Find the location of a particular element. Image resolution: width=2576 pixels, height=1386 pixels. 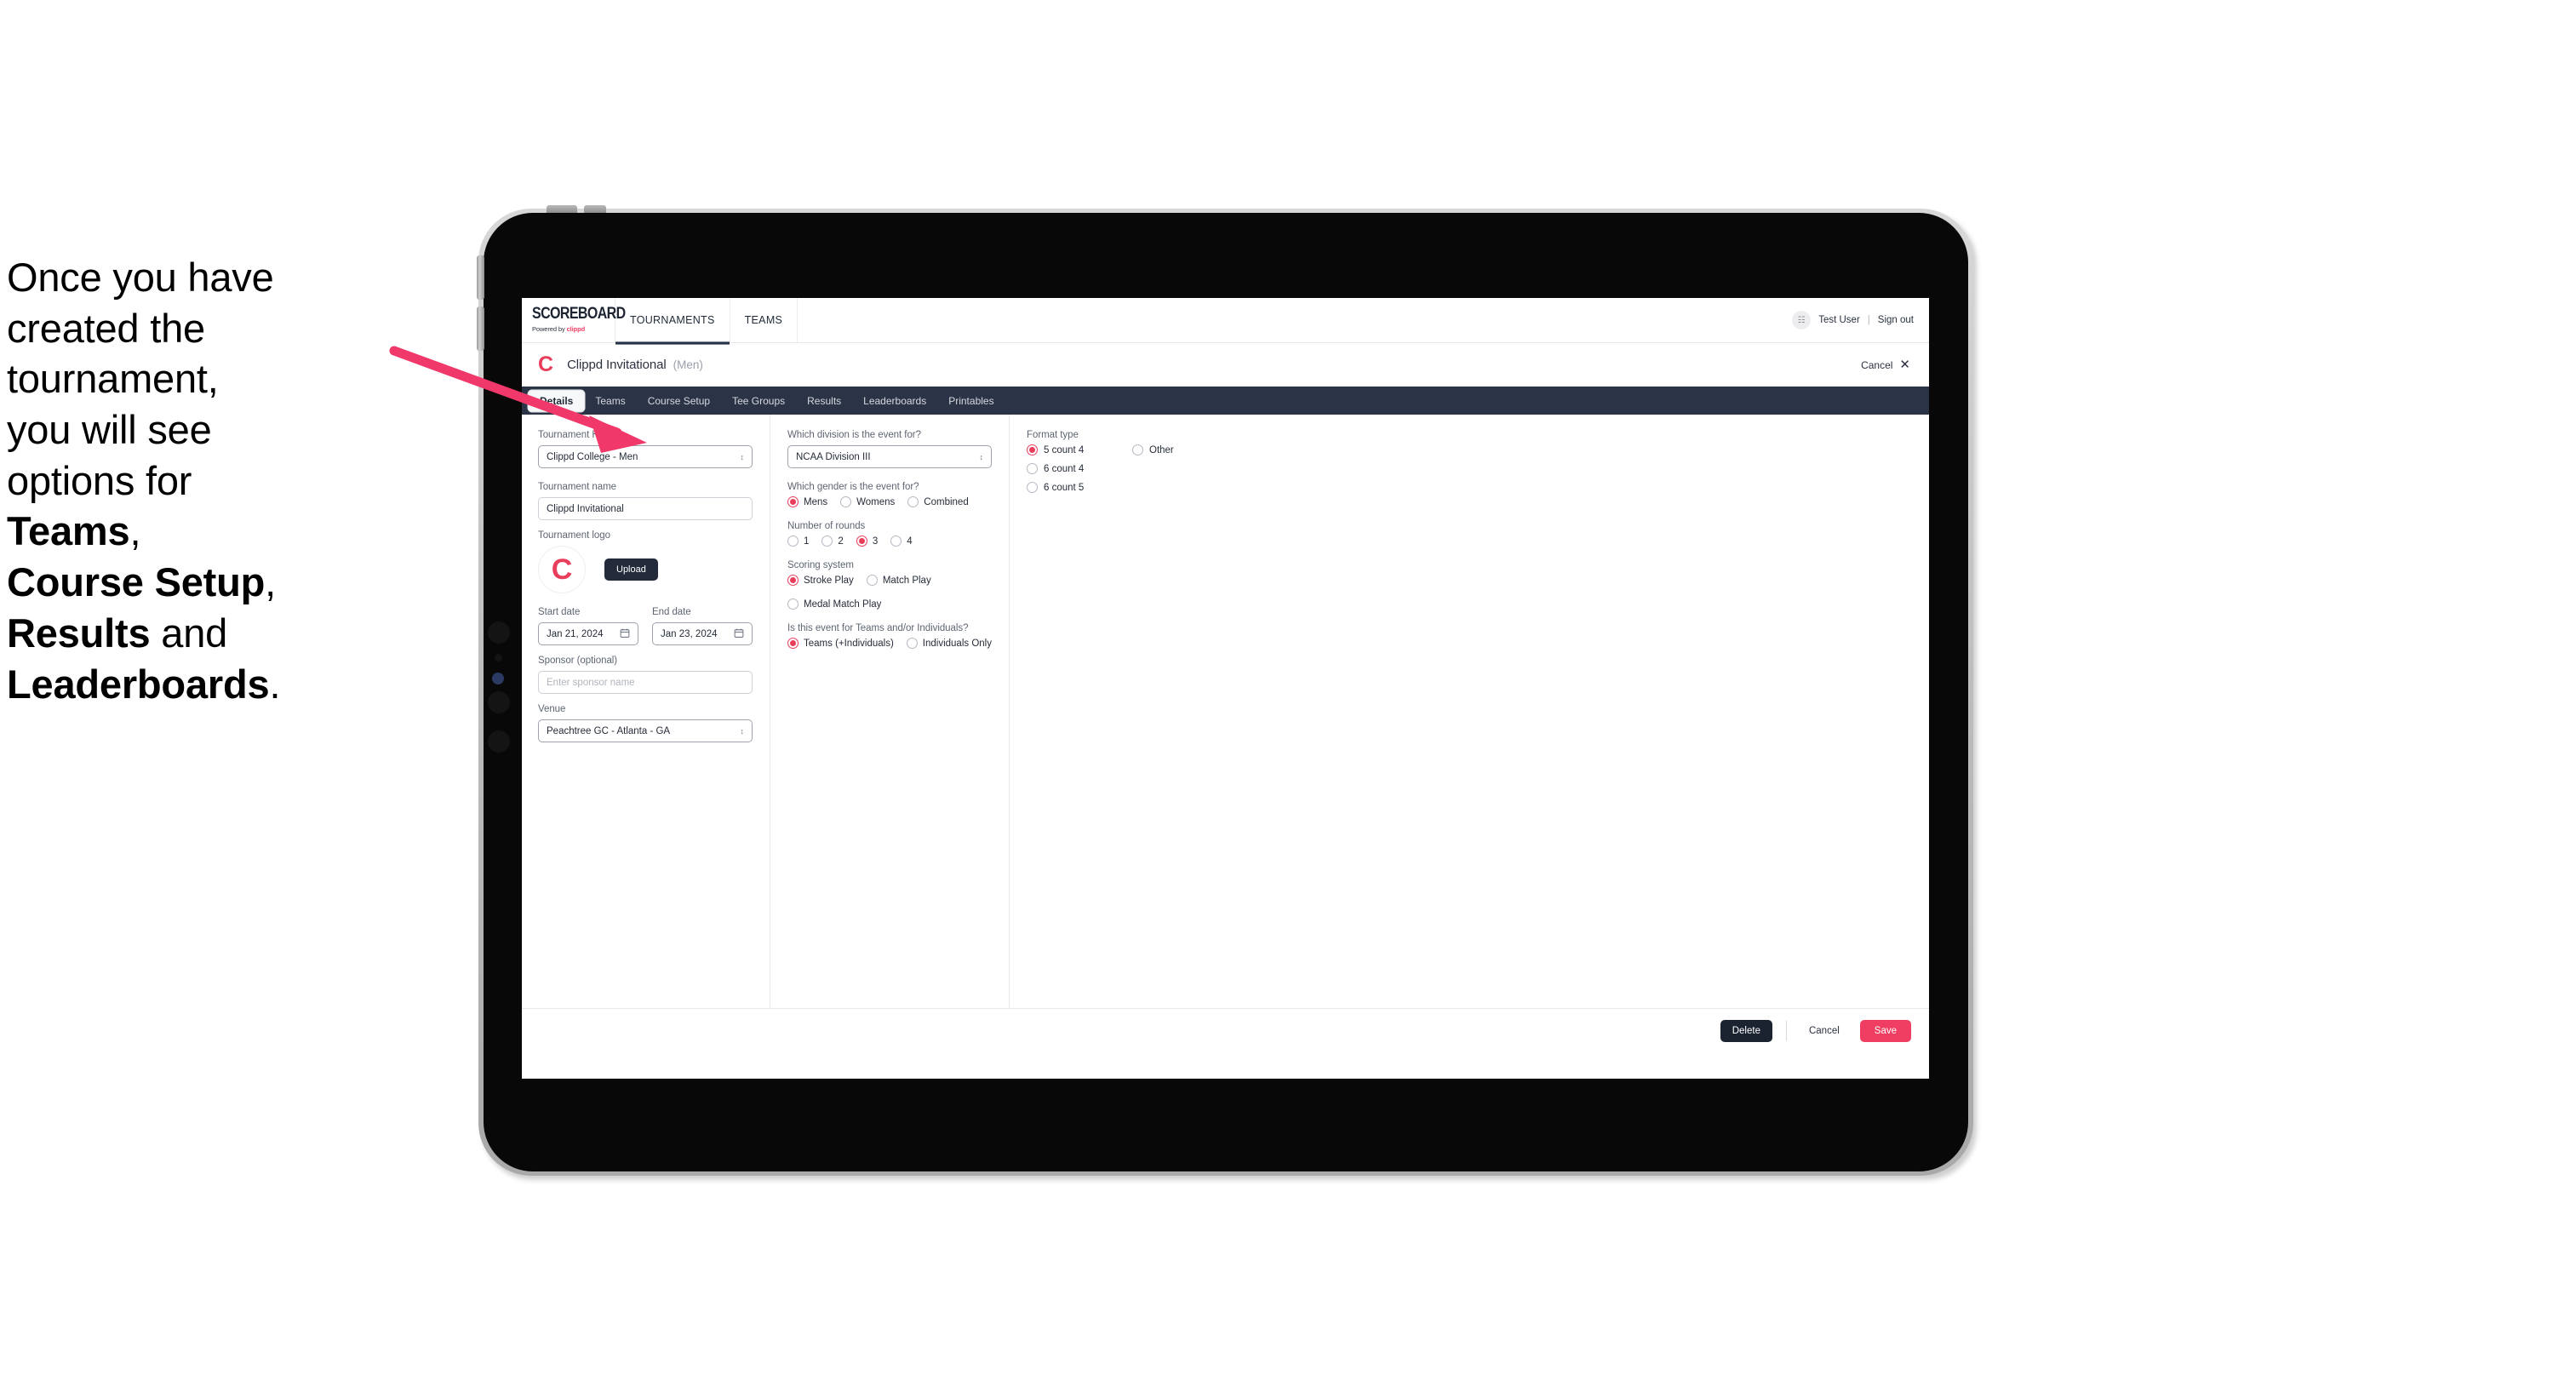

radio-scoring-stroke-play: Stroke Play is located at coordinates (820, 580).